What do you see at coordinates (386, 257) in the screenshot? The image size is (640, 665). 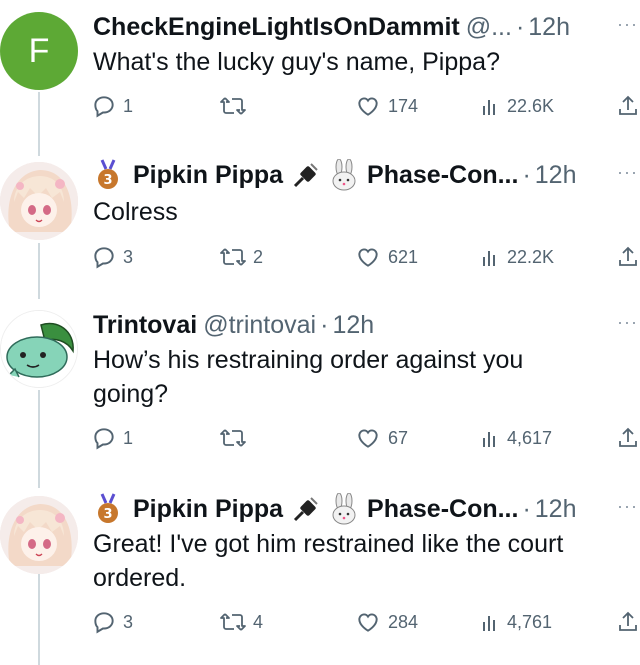 I see `like-button: 621` at bounding box center [386, 257].